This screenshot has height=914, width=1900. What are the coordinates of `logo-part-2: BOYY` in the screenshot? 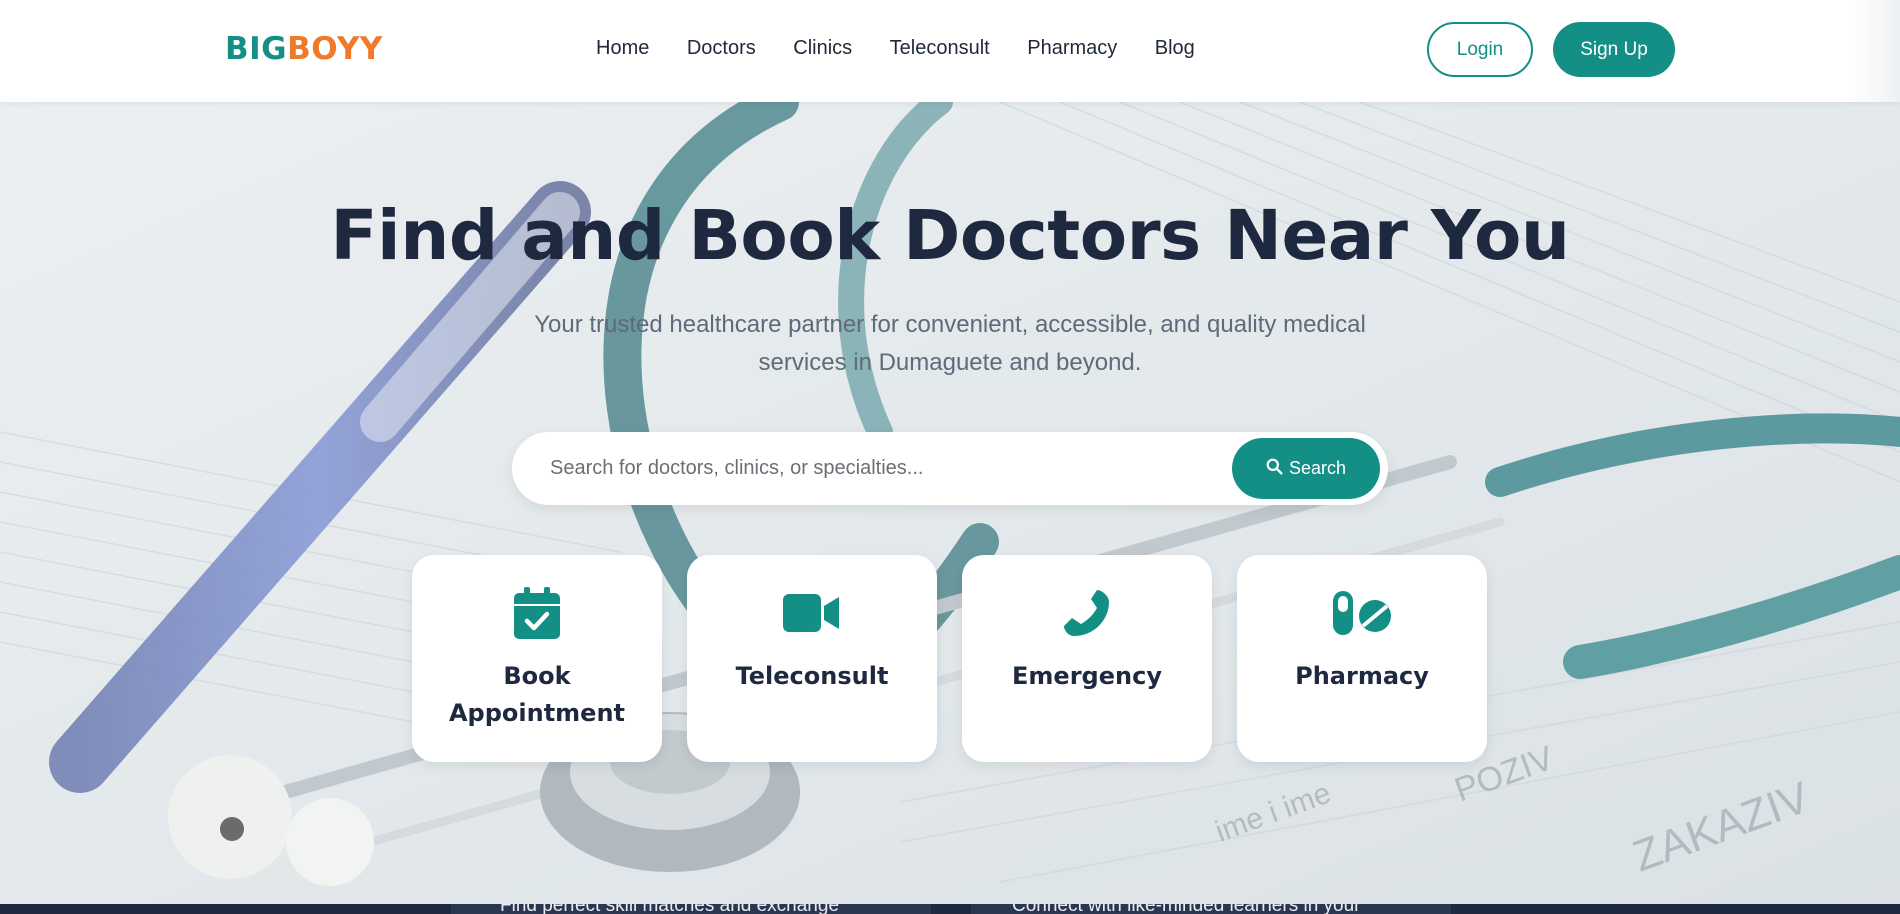 It's located at (335, 49).